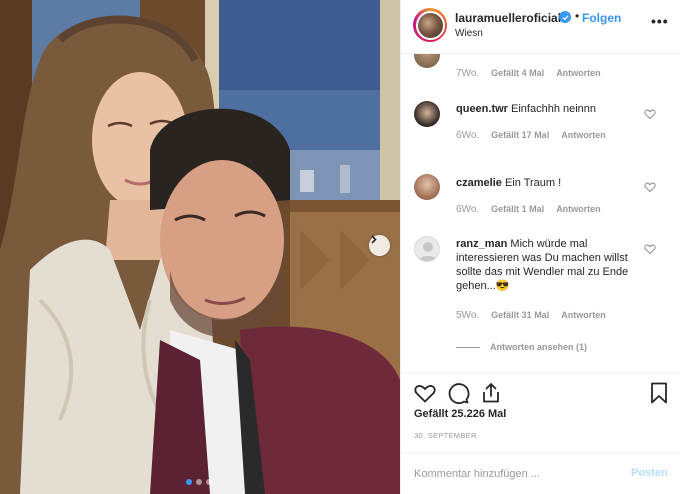  I want to click on comment-text: Ein Traum !, so click(533, 183).